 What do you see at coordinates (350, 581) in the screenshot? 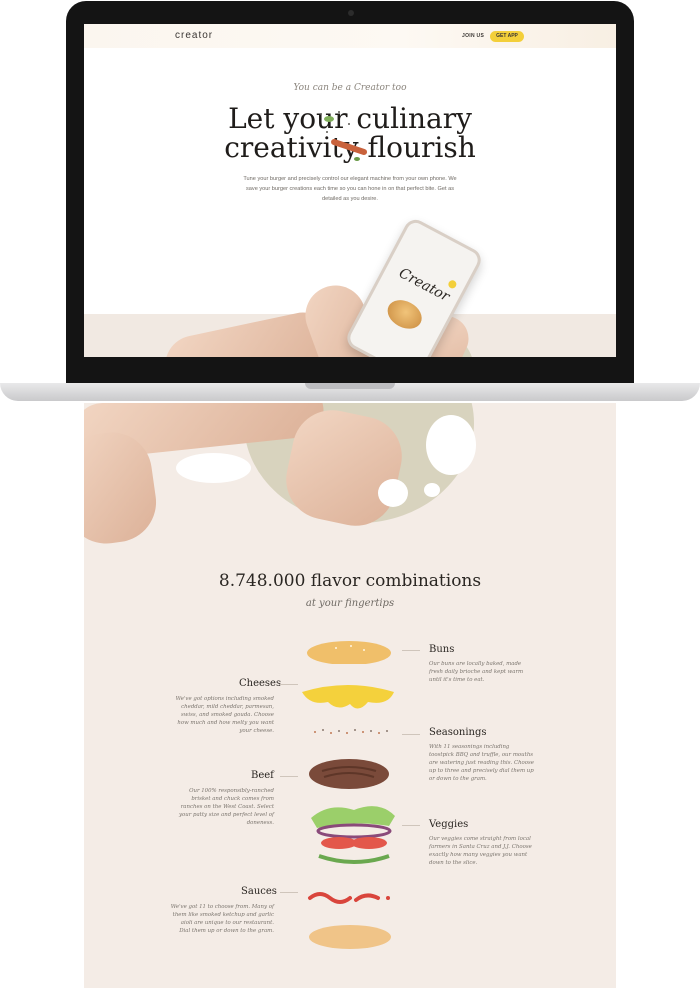
I see `combos-title: 8.748.000 flavor combinations` at bounding box center [350, 581].